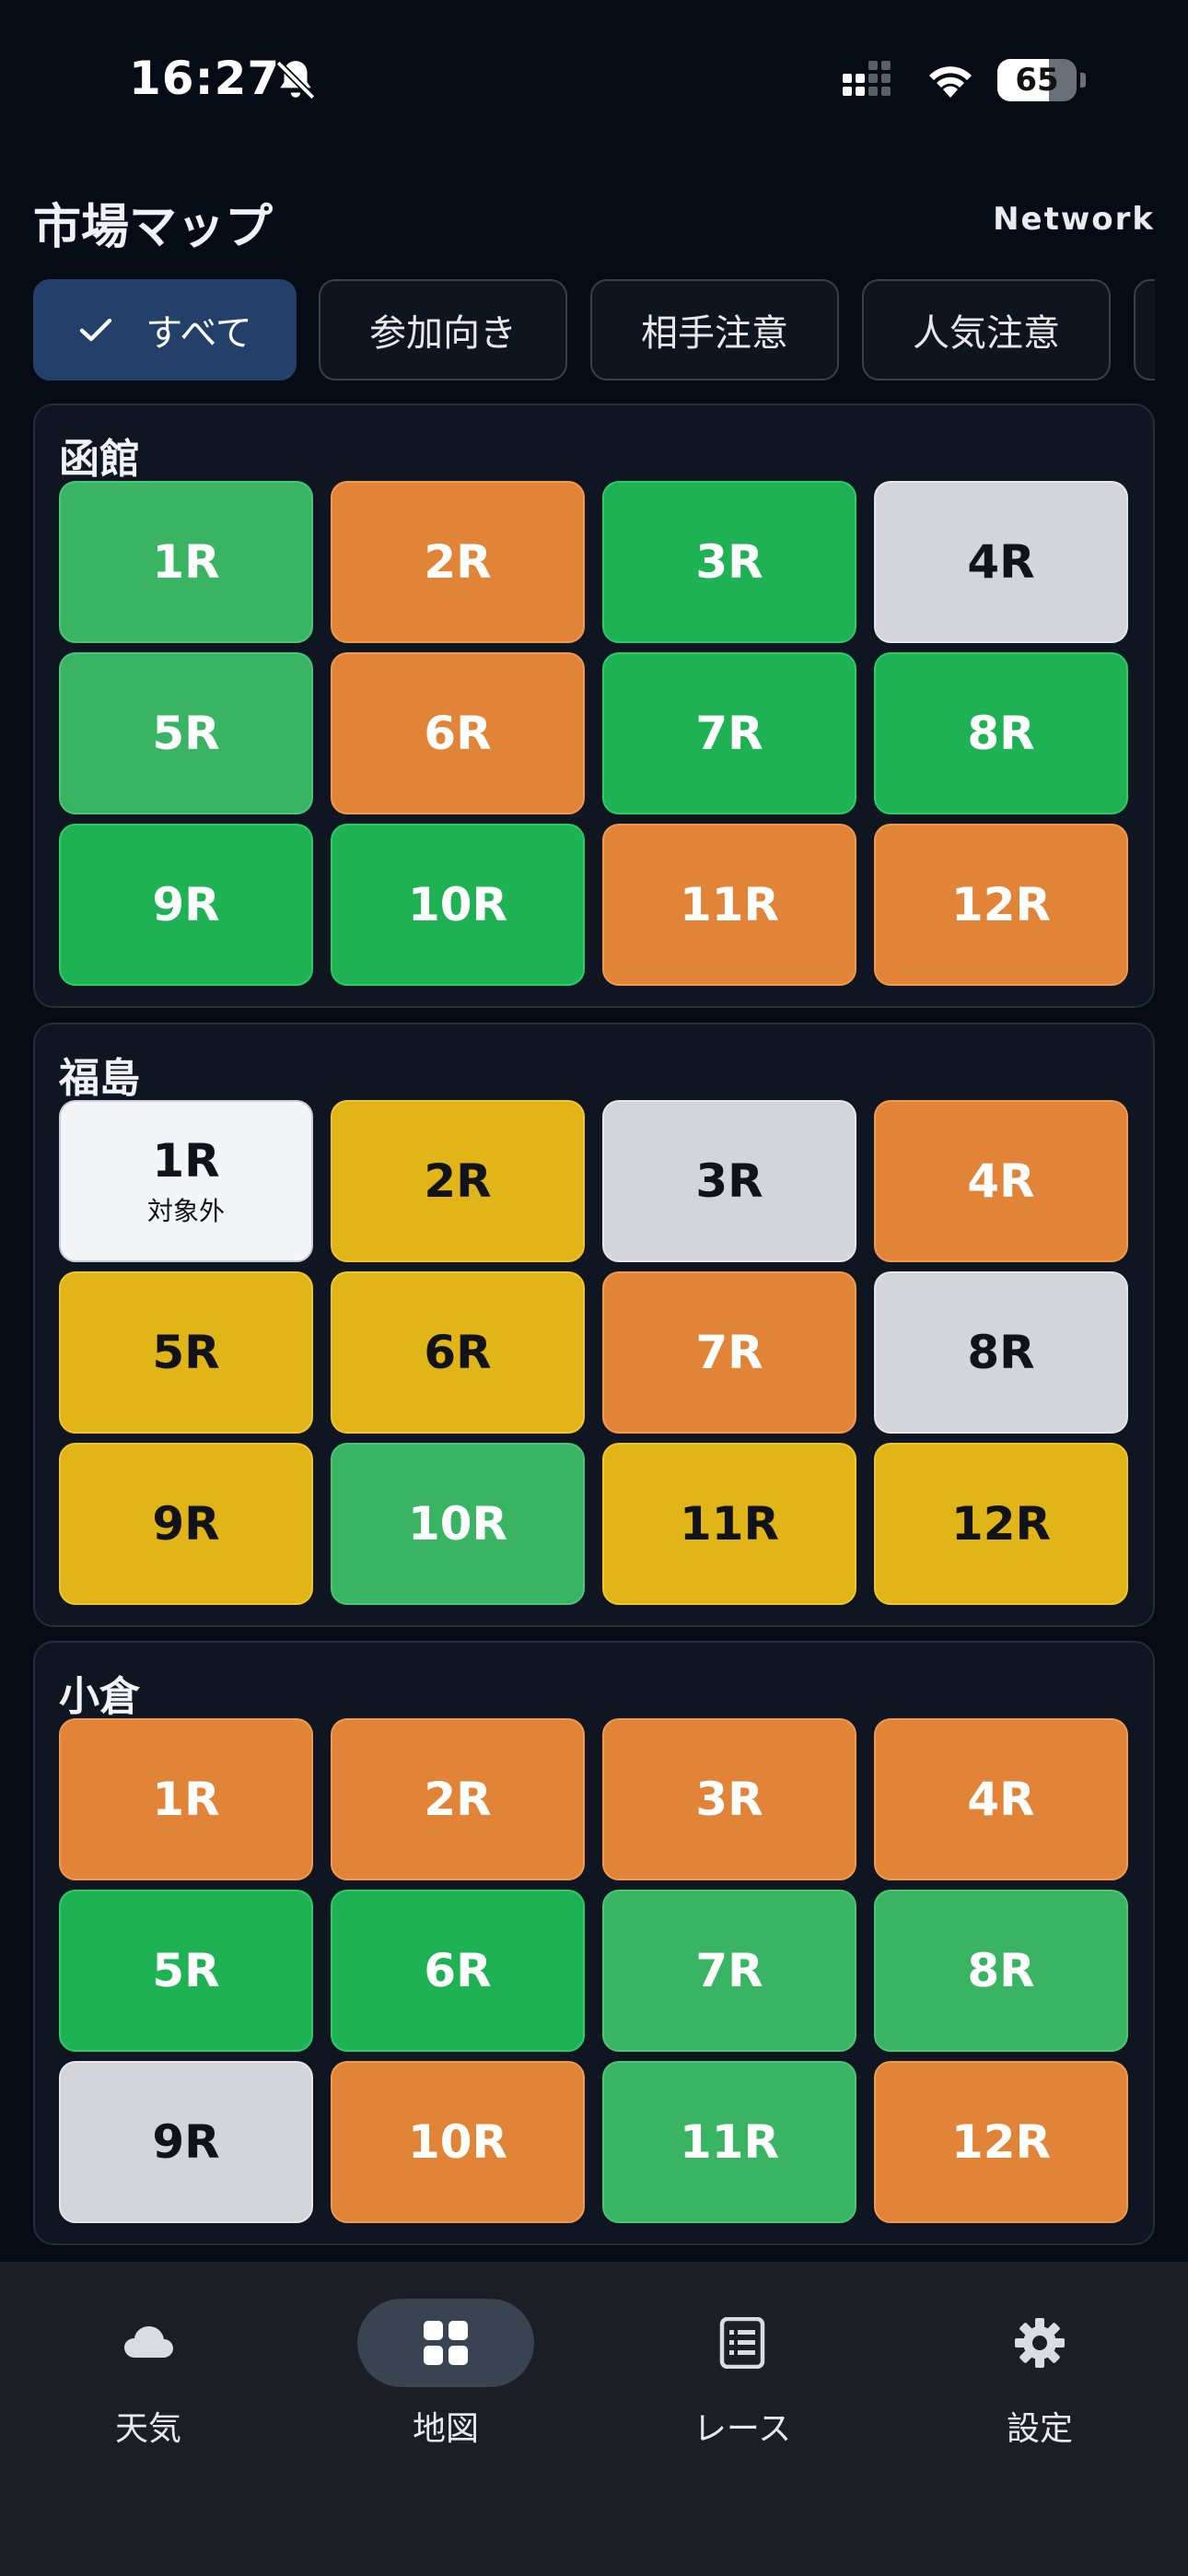 Image resolution: width=1188 pixels, height=2576 pixels. What do you see at coordinates (443, 330) in the screenshot?
I see `filter-chip-participation: 参加向き` at bounding box center [443, 330].